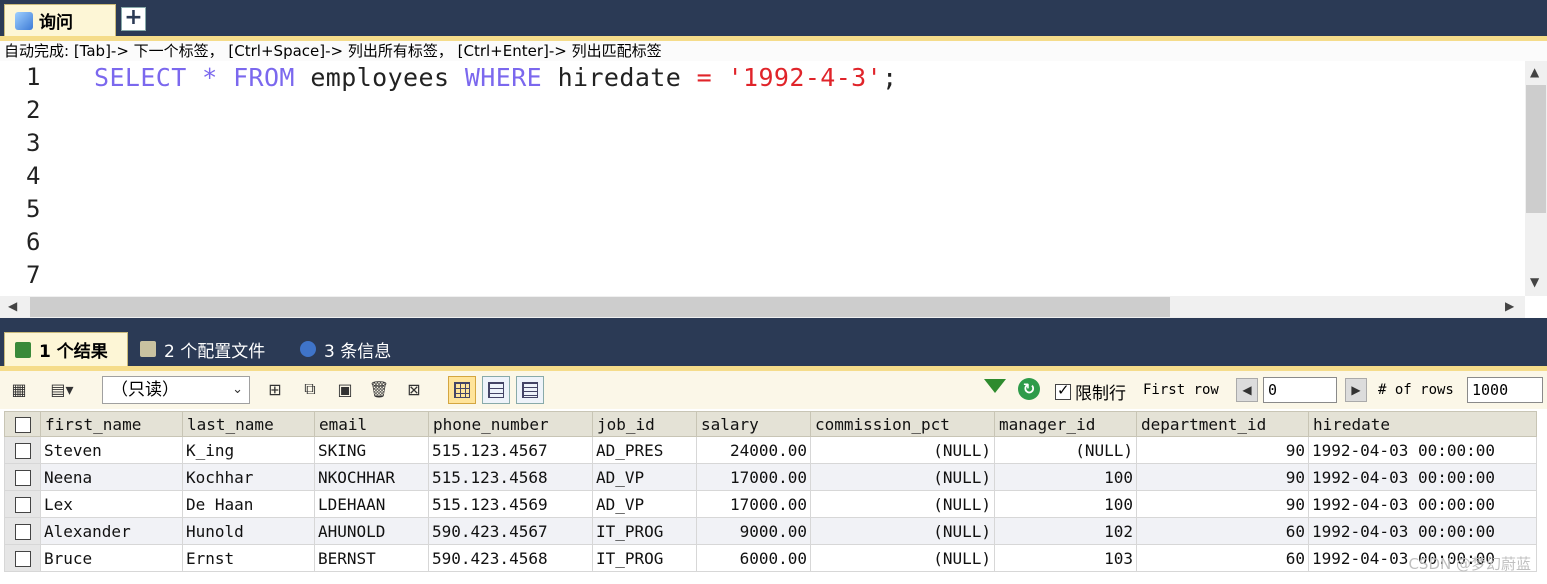  I want to click on delete-icon: 🗑, so click(379, 389).